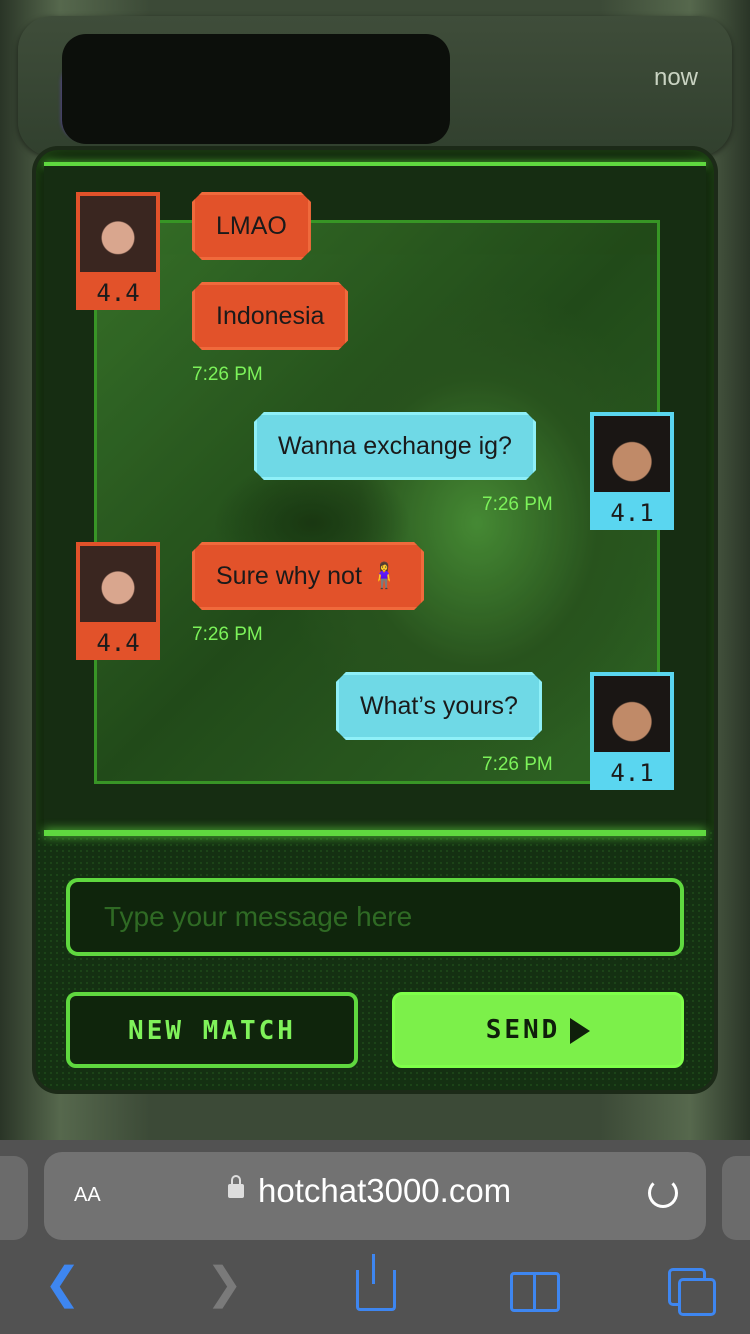 The image size is (750, 1334). Describe the element at coordinates (385, 1190) in the screenshot. I see `url-text: hotchat3000.com` at that location.